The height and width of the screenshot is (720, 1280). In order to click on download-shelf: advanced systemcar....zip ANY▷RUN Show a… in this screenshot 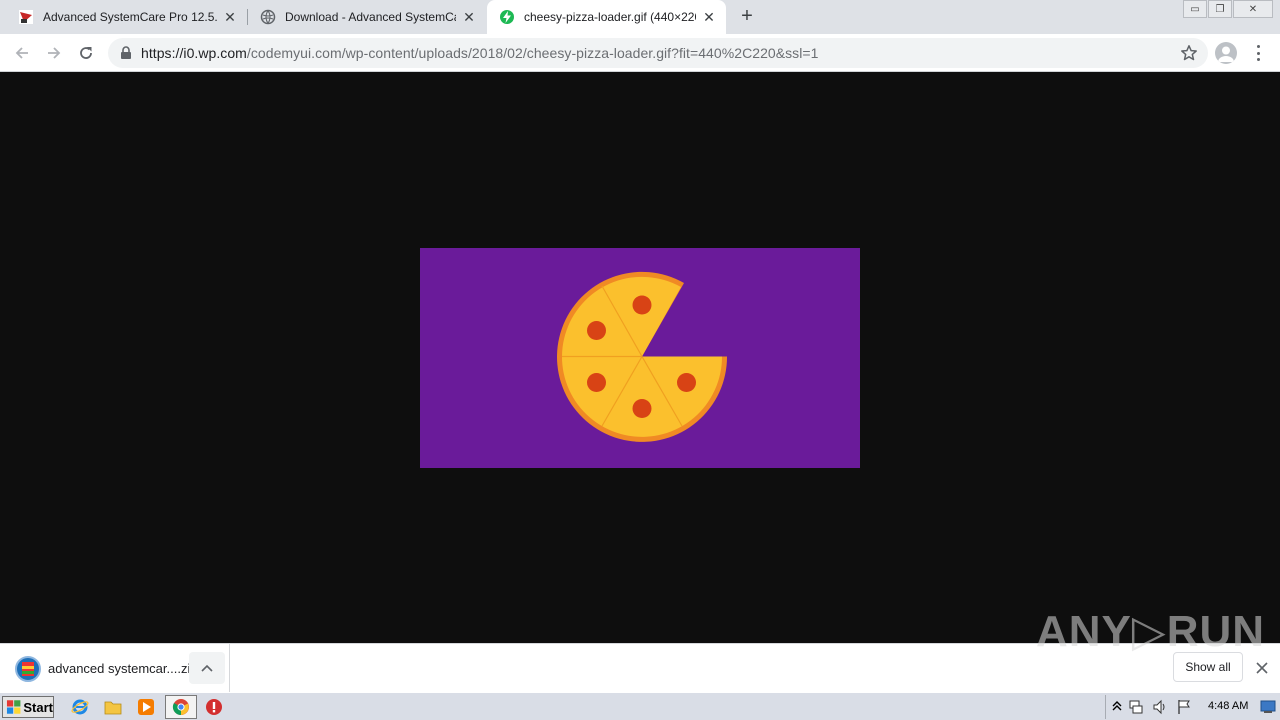, I will do `click(640, 649)`.